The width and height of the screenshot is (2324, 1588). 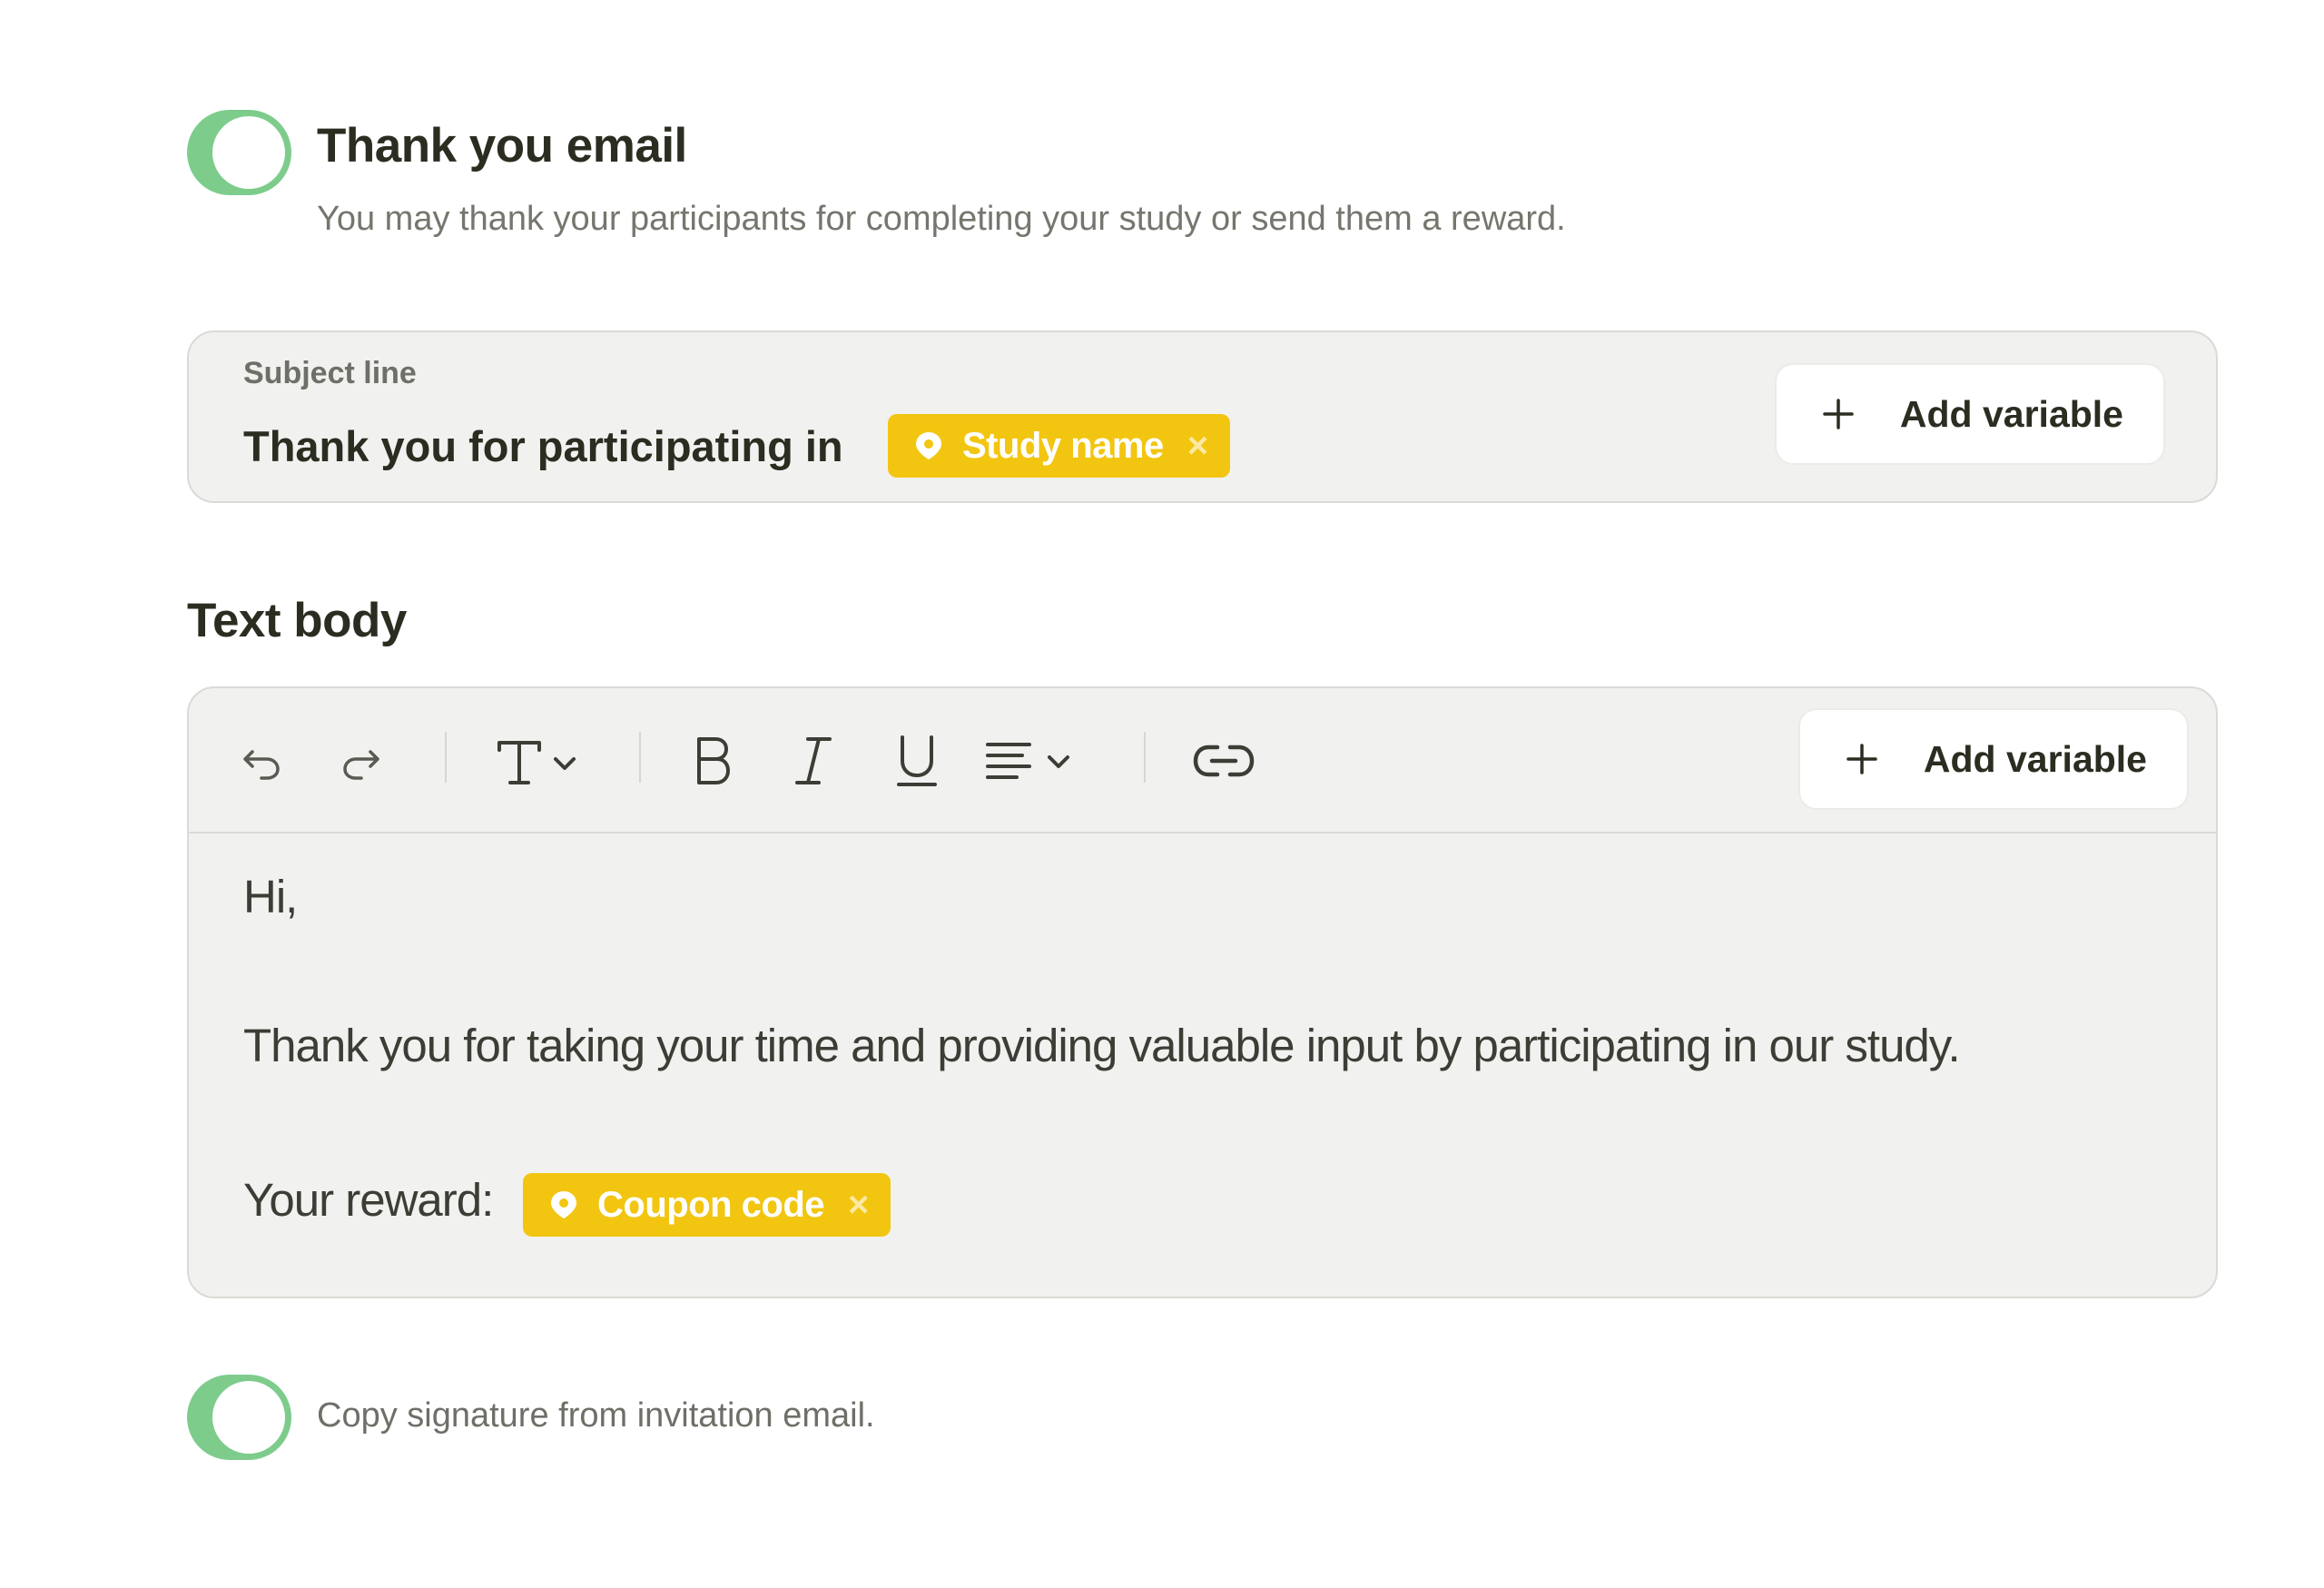 I want to click on bold-icon, so click(x=711, y=761).